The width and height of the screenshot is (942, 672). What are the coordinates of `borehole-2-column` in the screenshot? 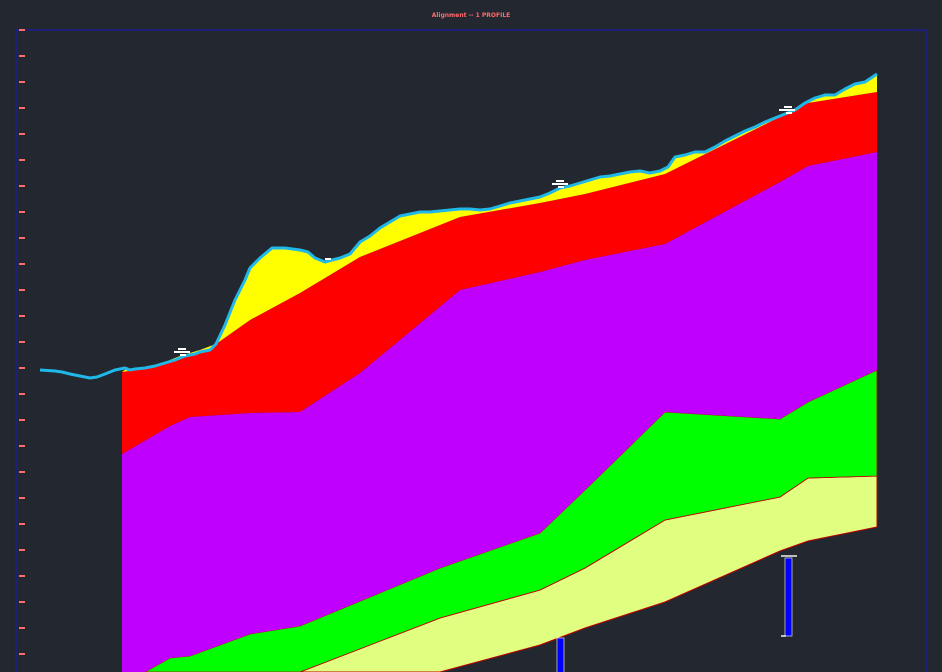 It's located at (788, 597).